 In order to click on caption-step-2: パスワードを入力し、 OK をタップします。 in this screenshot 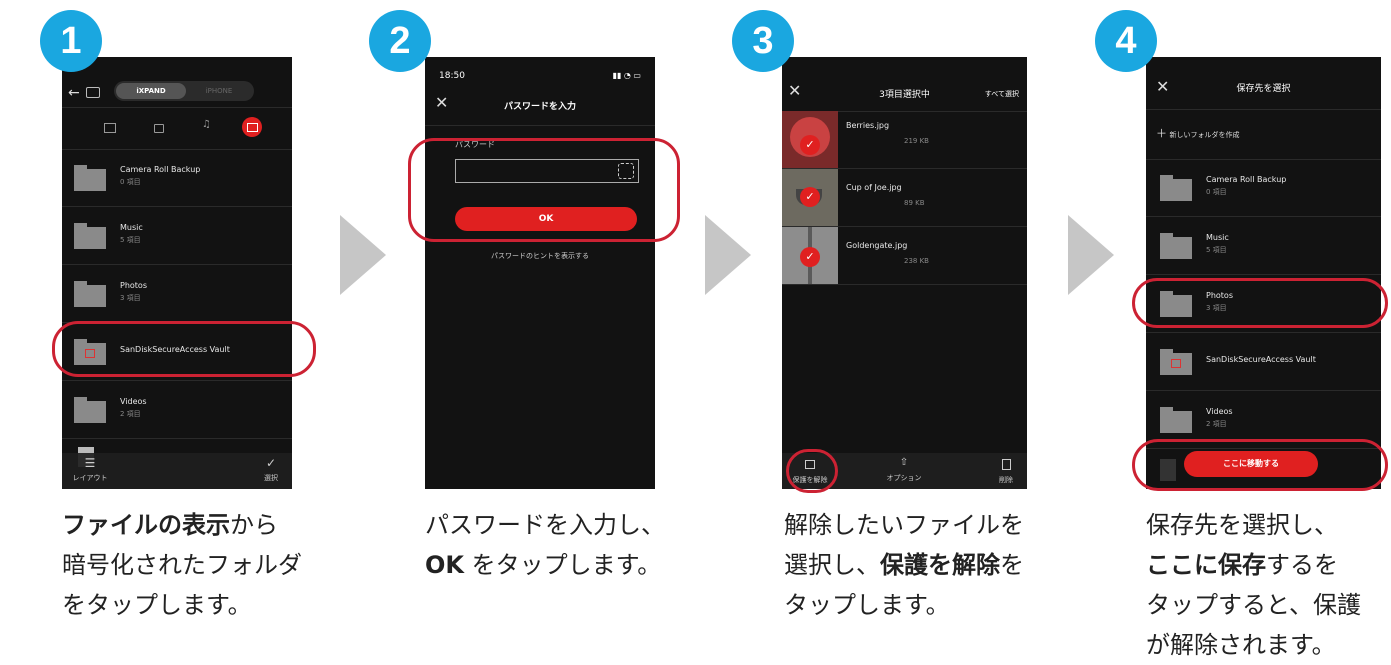, I will do `click(545, 545)`.